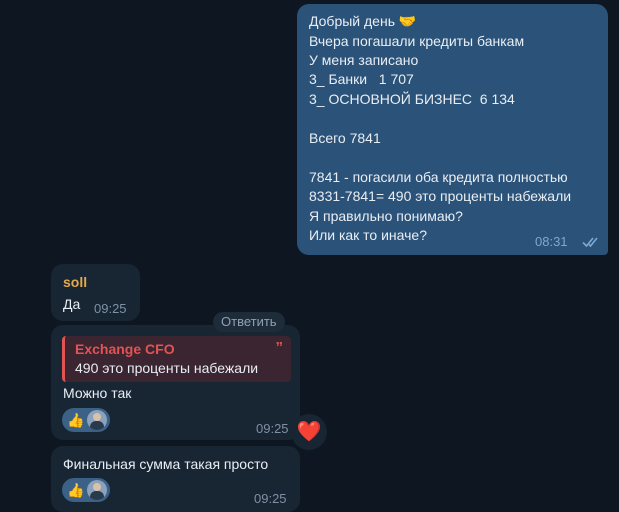  Describe the element at coordinates (364, 60) in the screenshot. I see `message-line: У меня записано` at that location.